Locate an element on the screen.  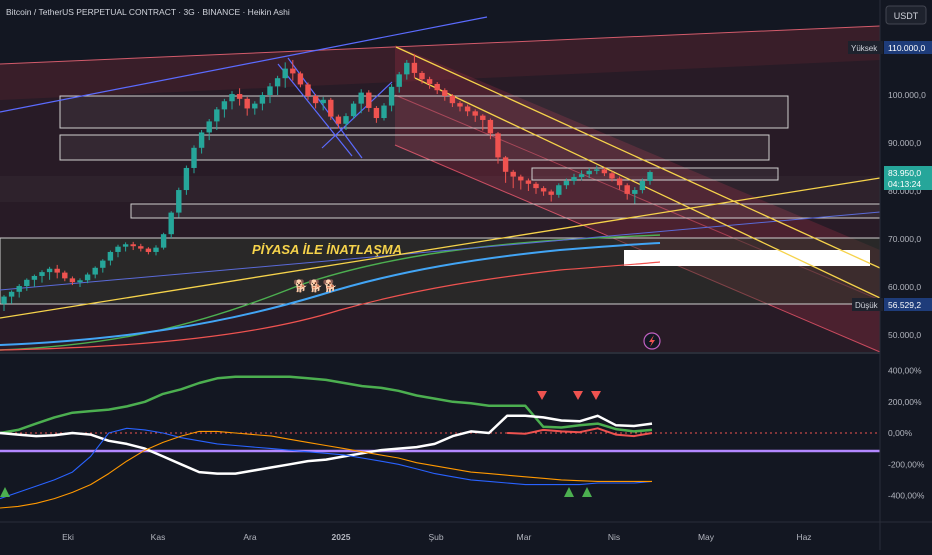
white-highlight-box is located at coordinates (747, 258).